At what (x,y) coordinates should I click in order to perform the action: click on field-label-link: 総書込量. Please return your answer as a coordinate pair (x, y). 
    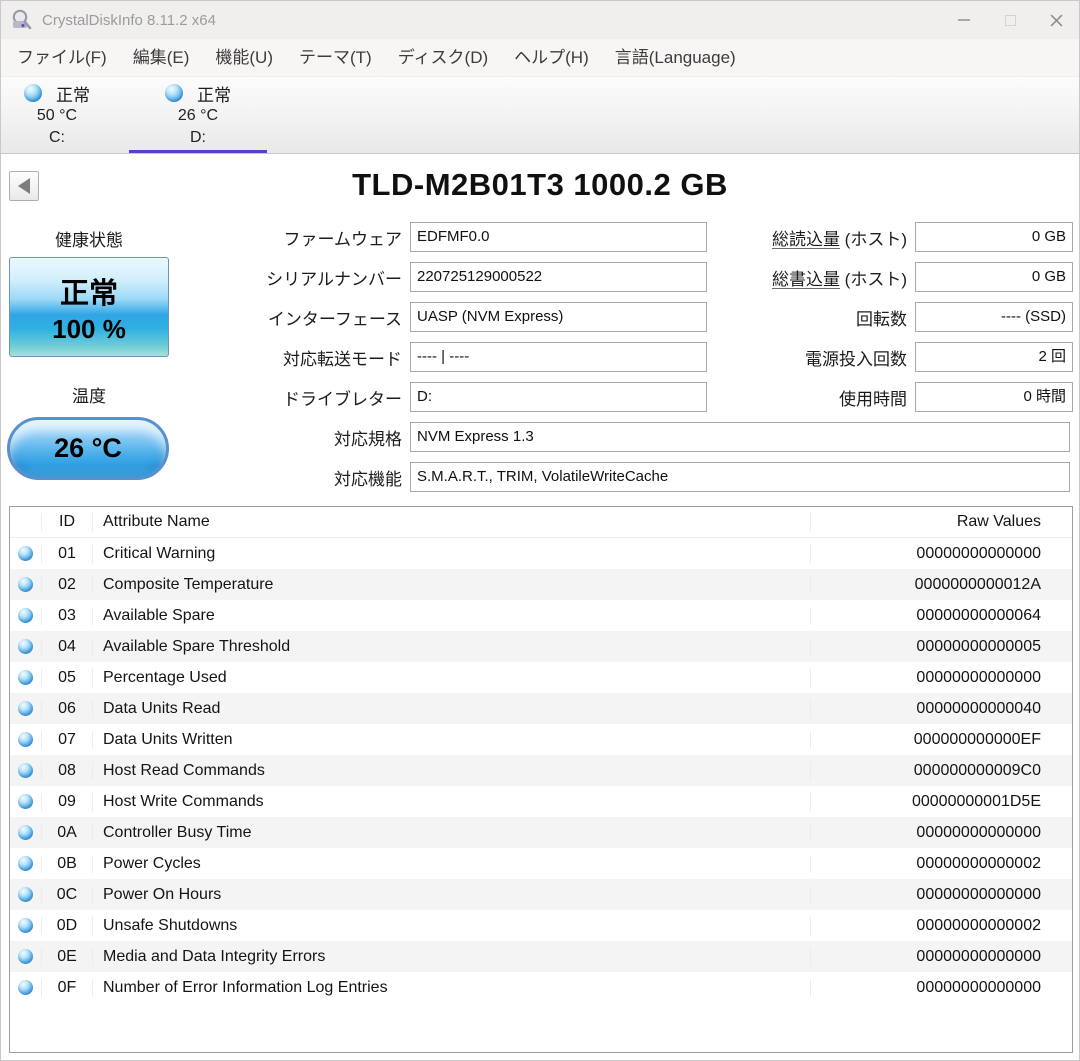
    Looking at the image, I should click on (806, 279).